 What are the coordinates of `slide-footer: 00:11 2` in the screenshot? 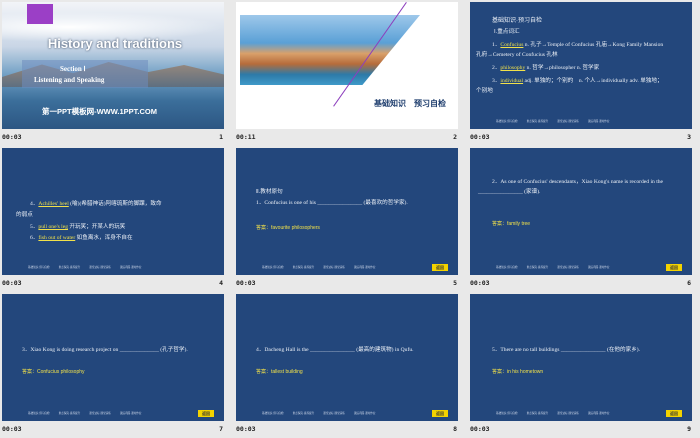 It's located at (347, 137).